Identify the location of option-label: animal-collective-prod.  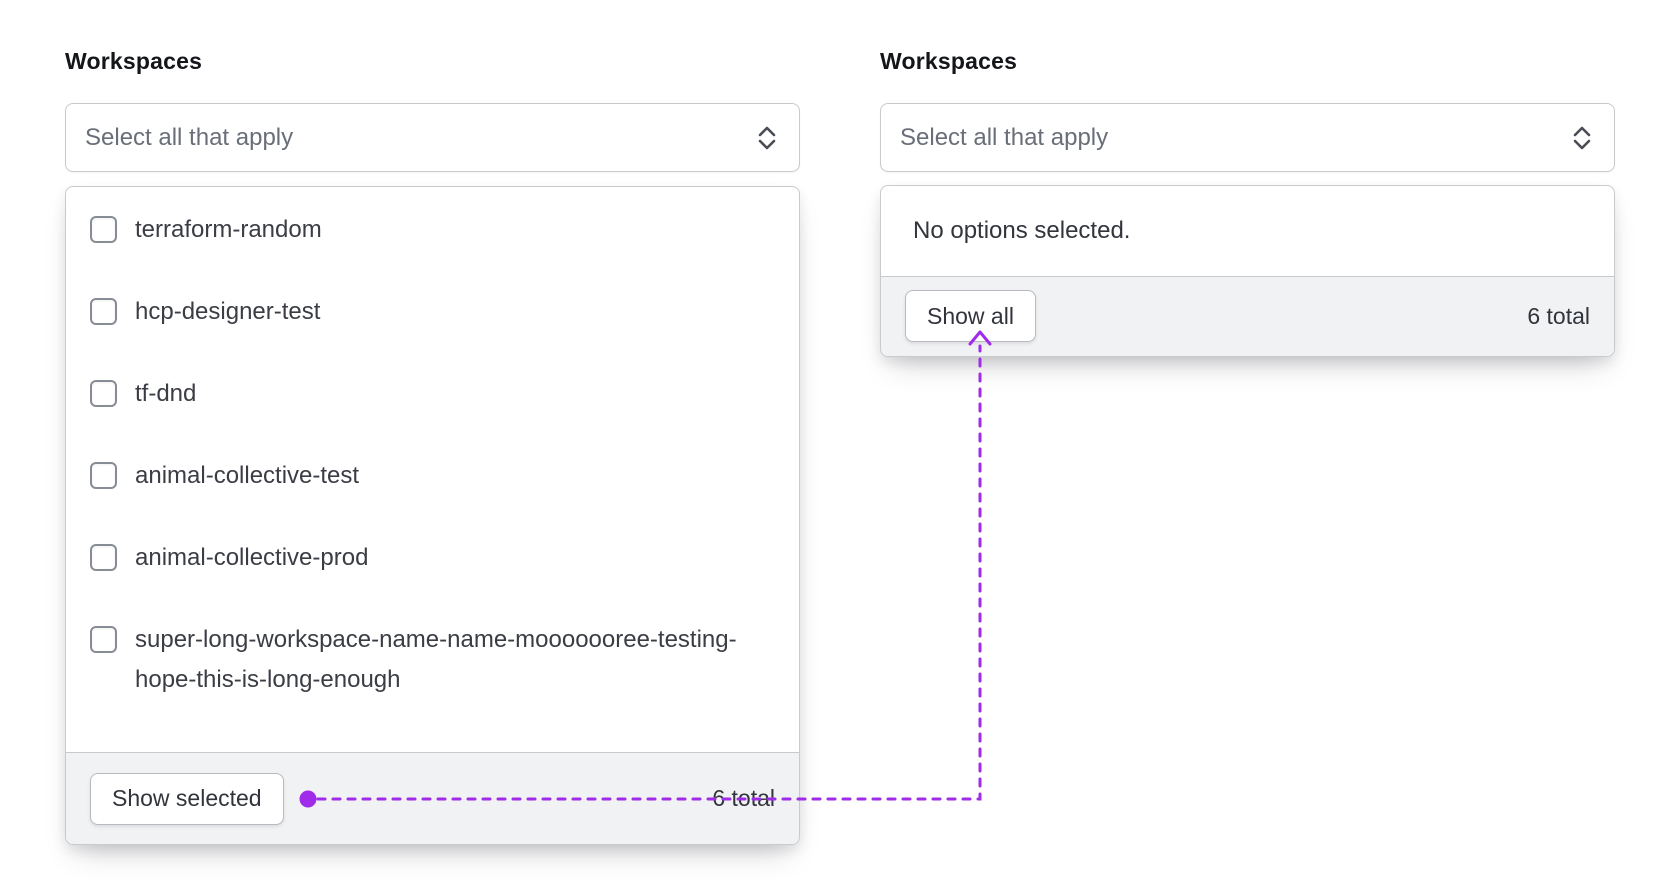
(252, 557).